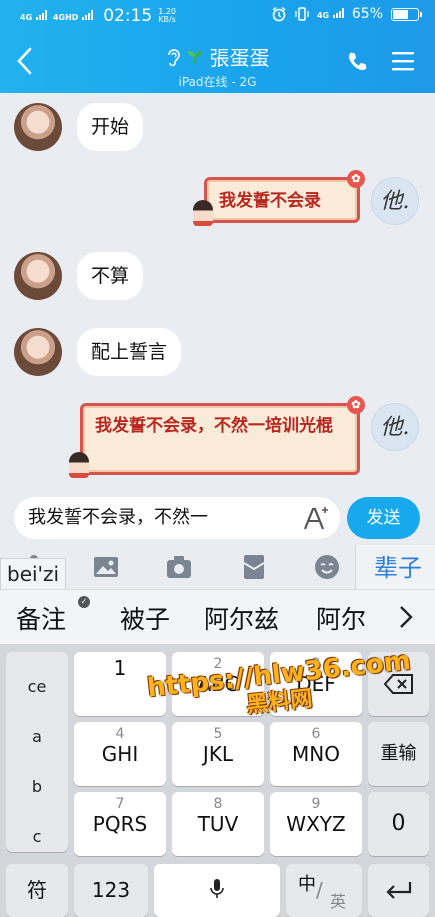  I want to click on ear-icon, so click(173, 57).